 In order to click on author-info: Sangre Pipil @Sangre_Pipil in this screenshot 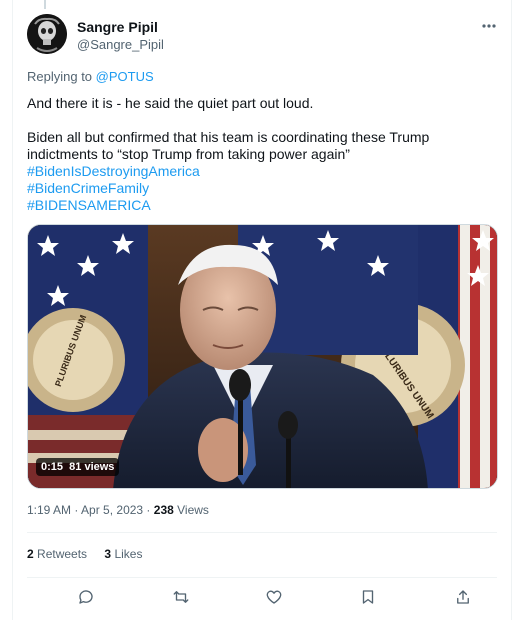, I will do `click(120, 36)`.